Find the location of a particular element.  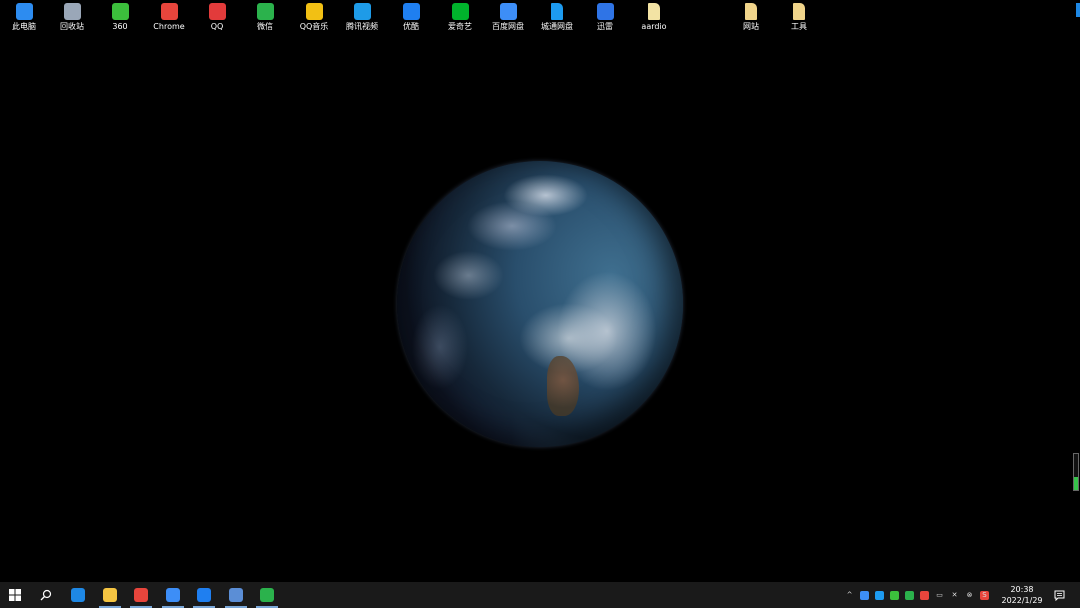

desktop-icon-label: 爱奇艺 is located at coordinates (460, 26).